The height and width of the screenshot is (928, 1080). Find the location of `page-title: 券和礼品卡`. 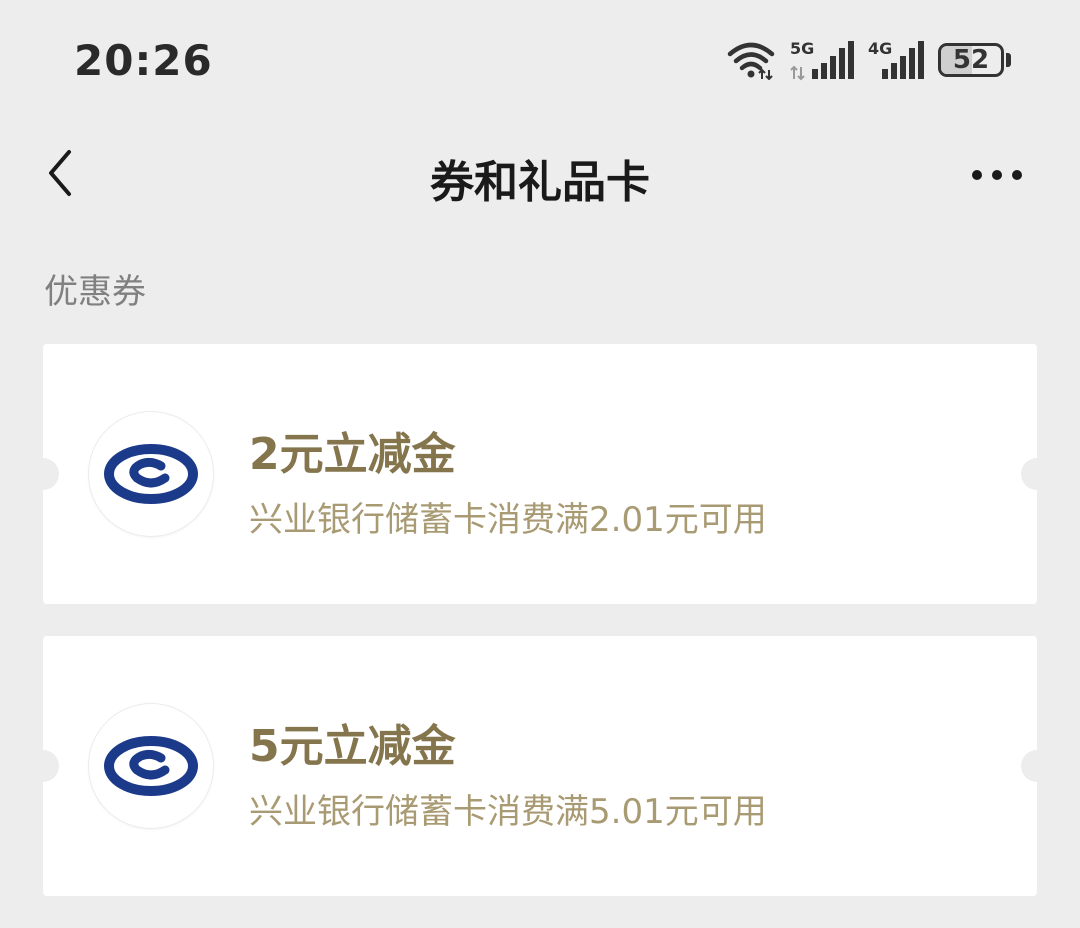

page-title: 券和礼品卡 is located at coordinates (540, 182).